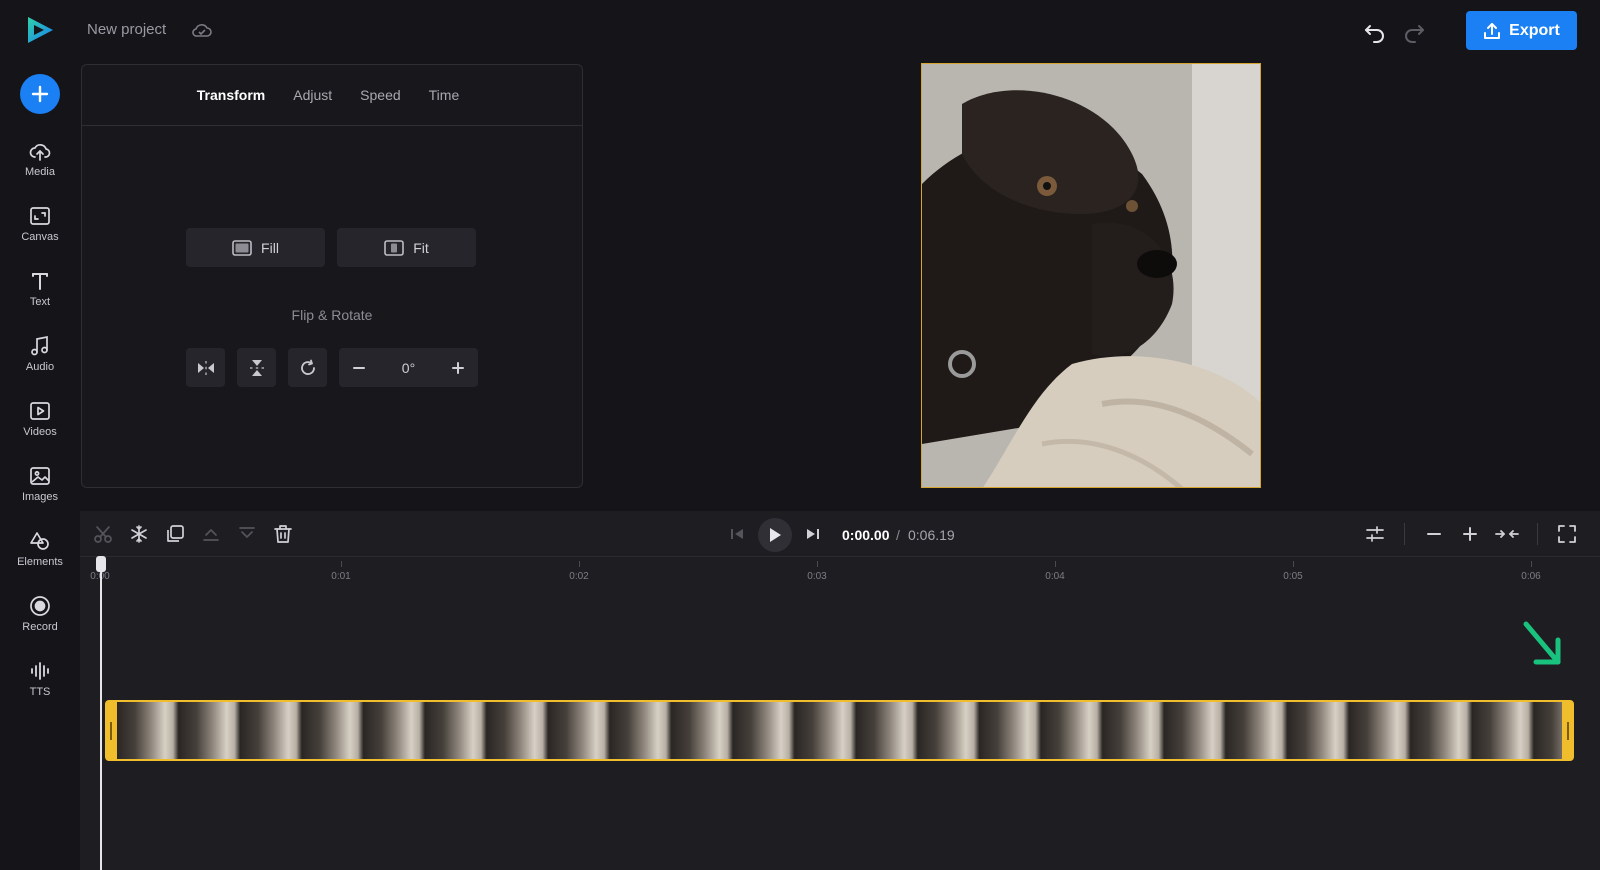 The width and height of the screenshot is (1600, 870). I want to click on total-duration: 0:06.19, so click(931, 535).